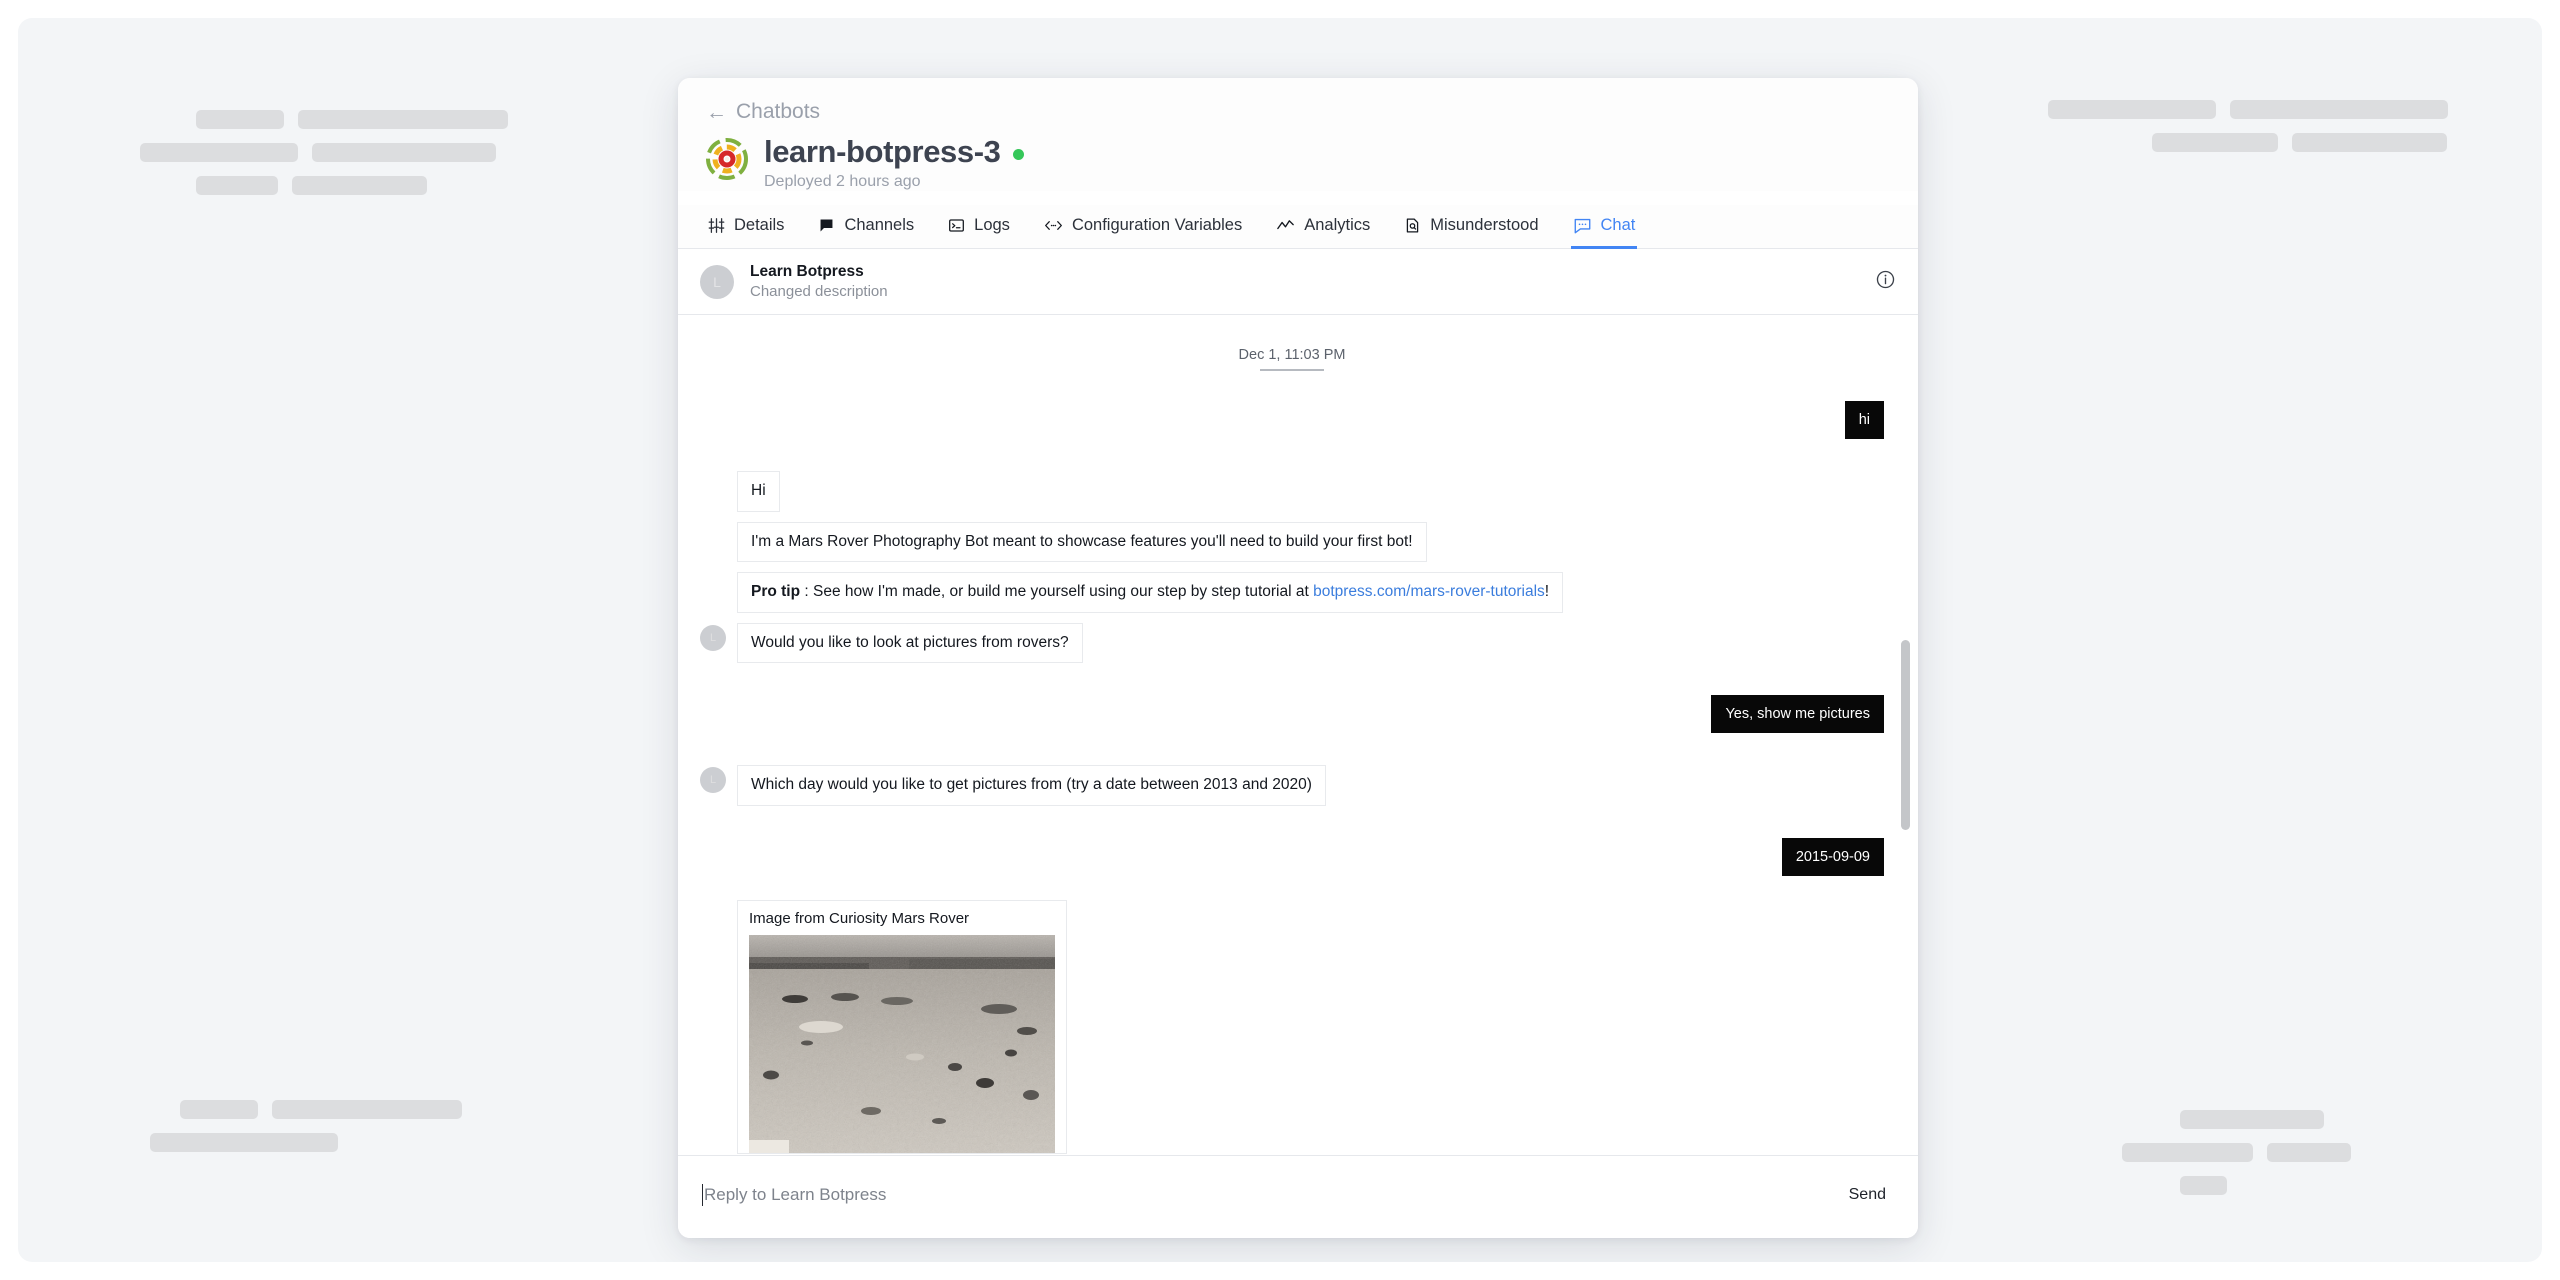  I want to click on tab-label: Logs, so click(992, 225).